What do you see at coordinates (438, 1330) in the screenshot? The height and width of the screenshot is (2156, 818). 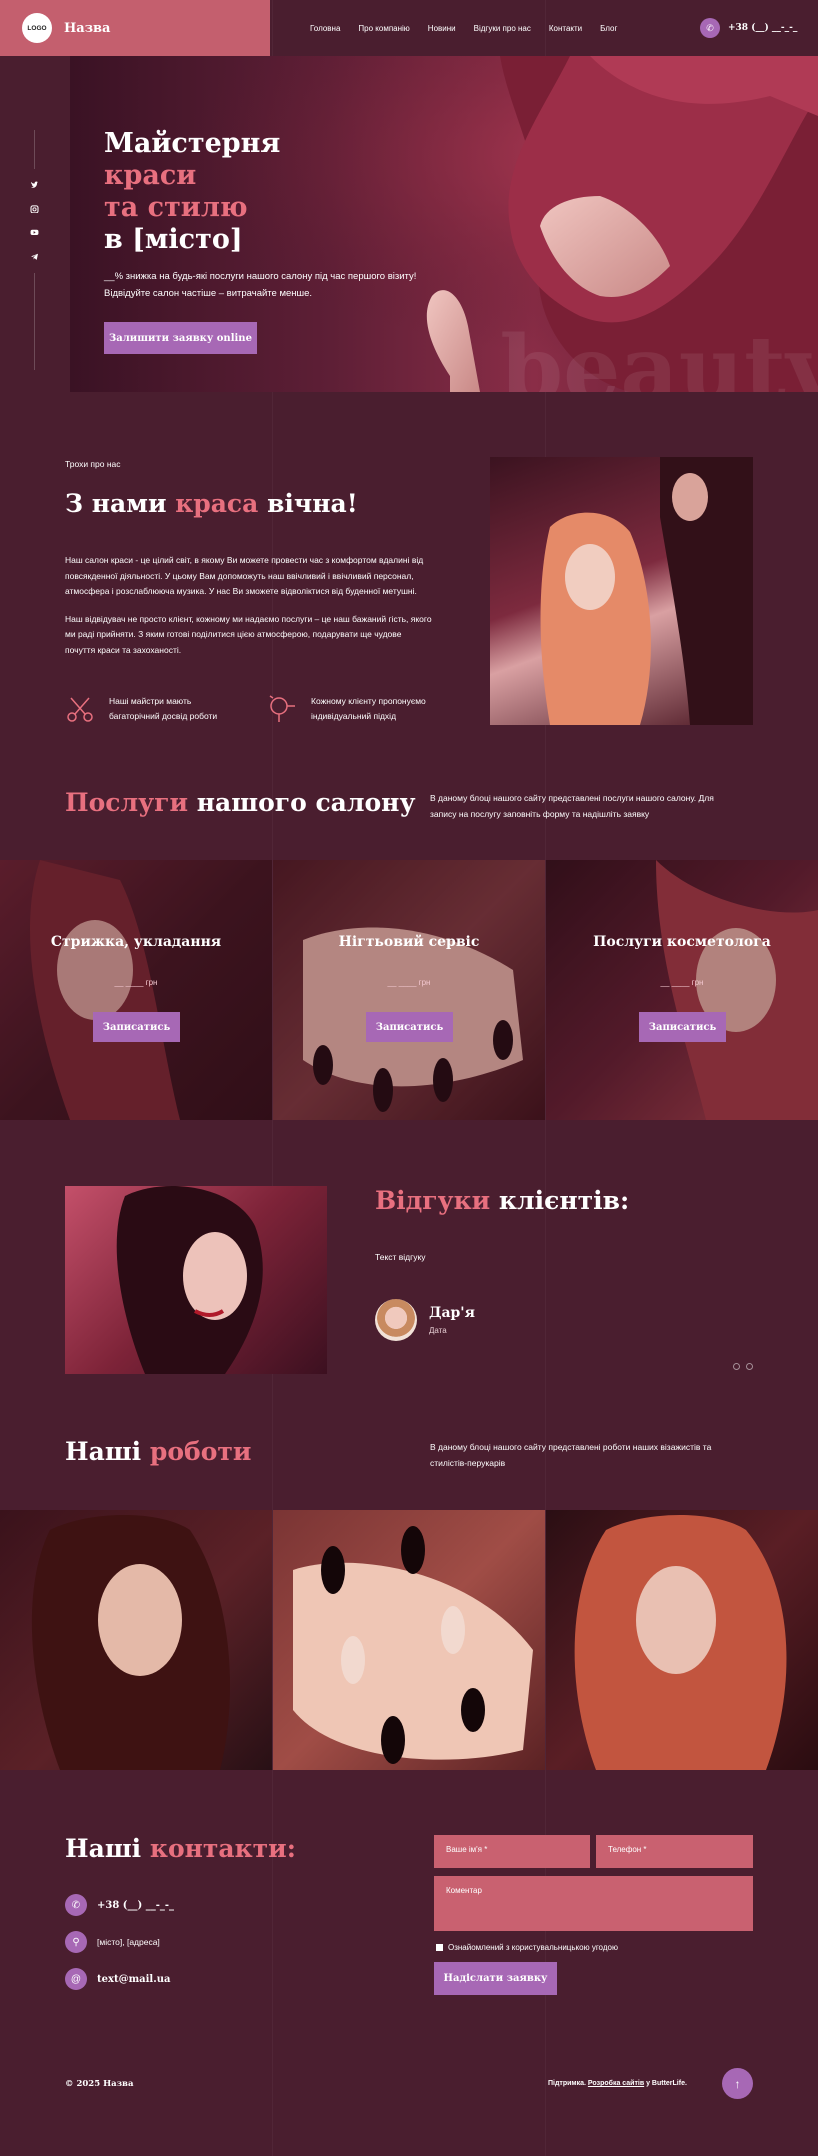 I see `review-date: Дата` at bounding box center [438, 1330].